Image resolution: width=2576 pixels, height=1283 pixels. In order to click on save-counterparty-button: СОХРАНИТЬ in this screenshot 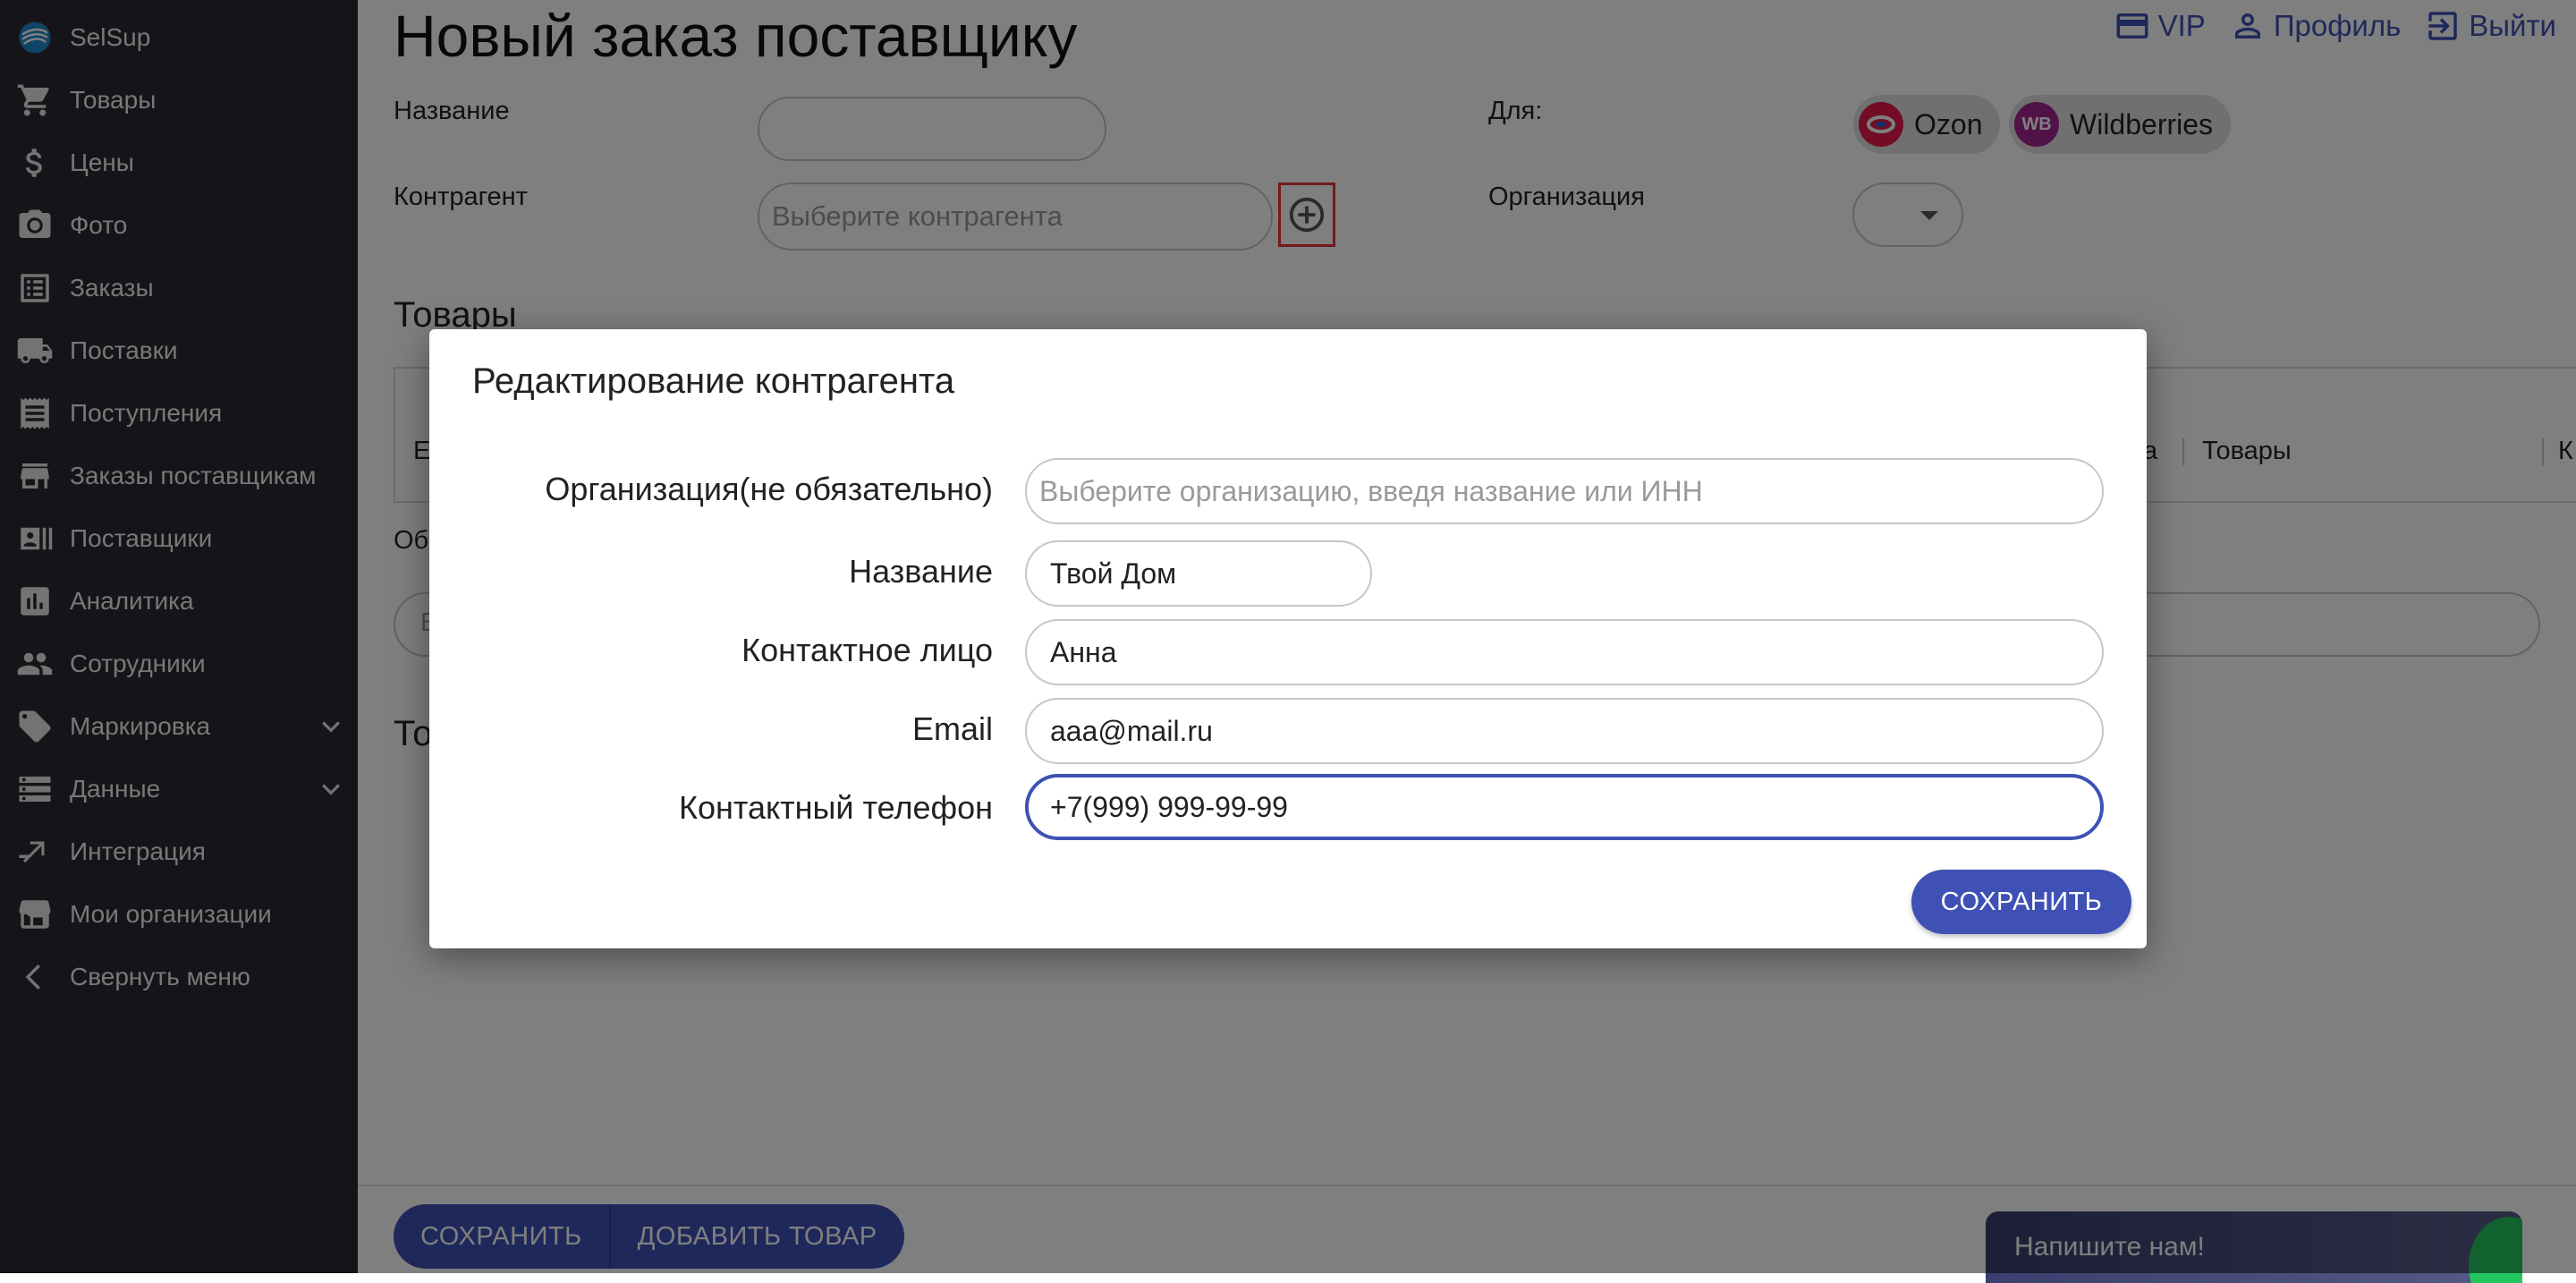, I will do `click(2021, 902)`.